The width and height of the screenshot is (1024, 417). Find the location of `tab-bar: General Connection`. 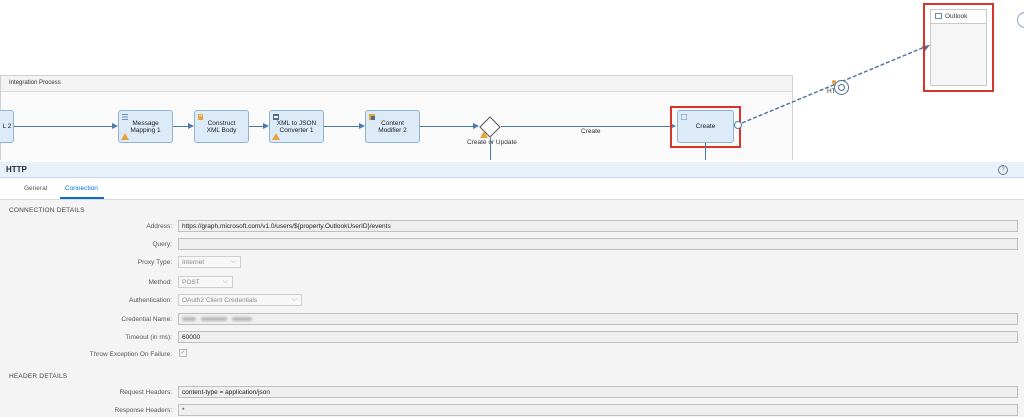

tab-bar: General Connection is located at coordinates (512, 189).